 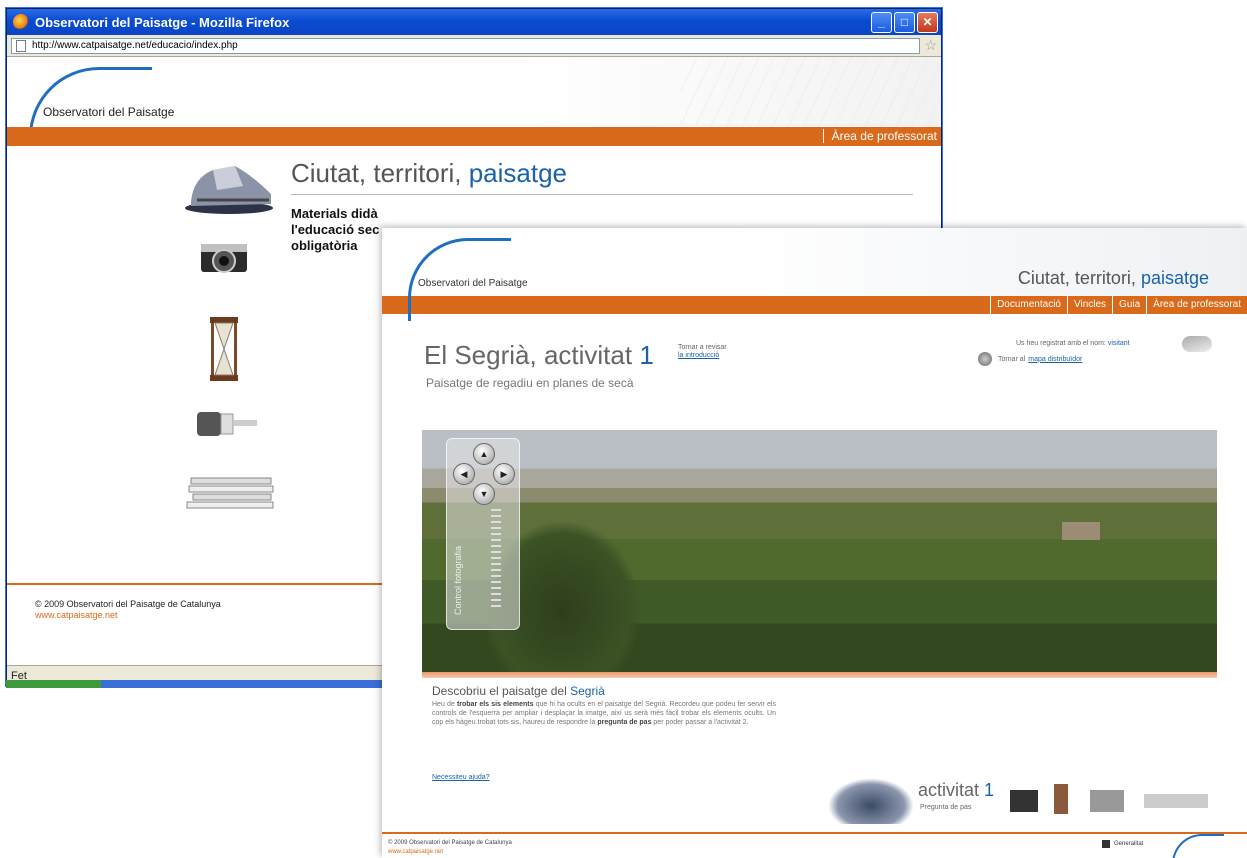 I want to click on front-tagline: Ciutat, territori, paisatge, so click(x=1113, y=278).